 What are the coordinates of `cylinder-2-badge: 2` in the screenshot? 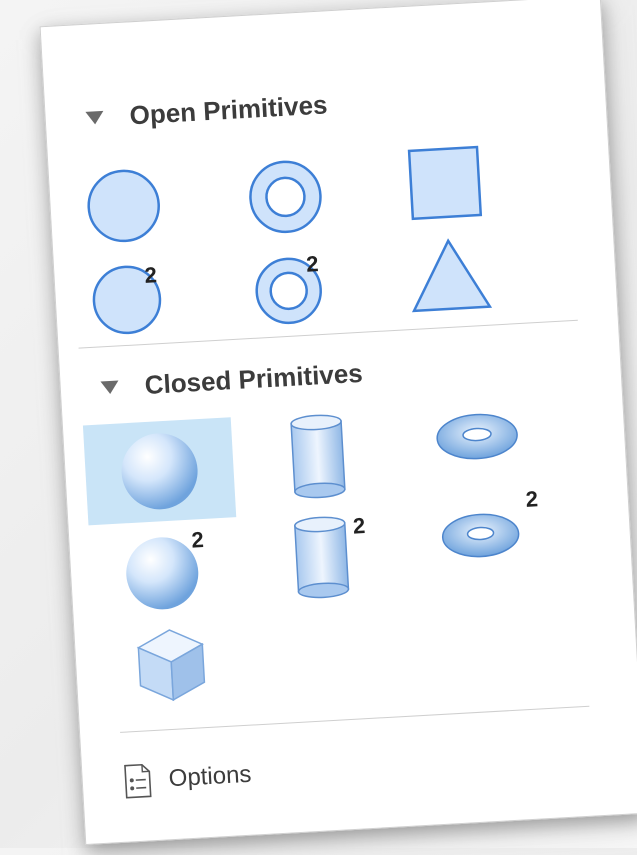 It's located at (359, 525).